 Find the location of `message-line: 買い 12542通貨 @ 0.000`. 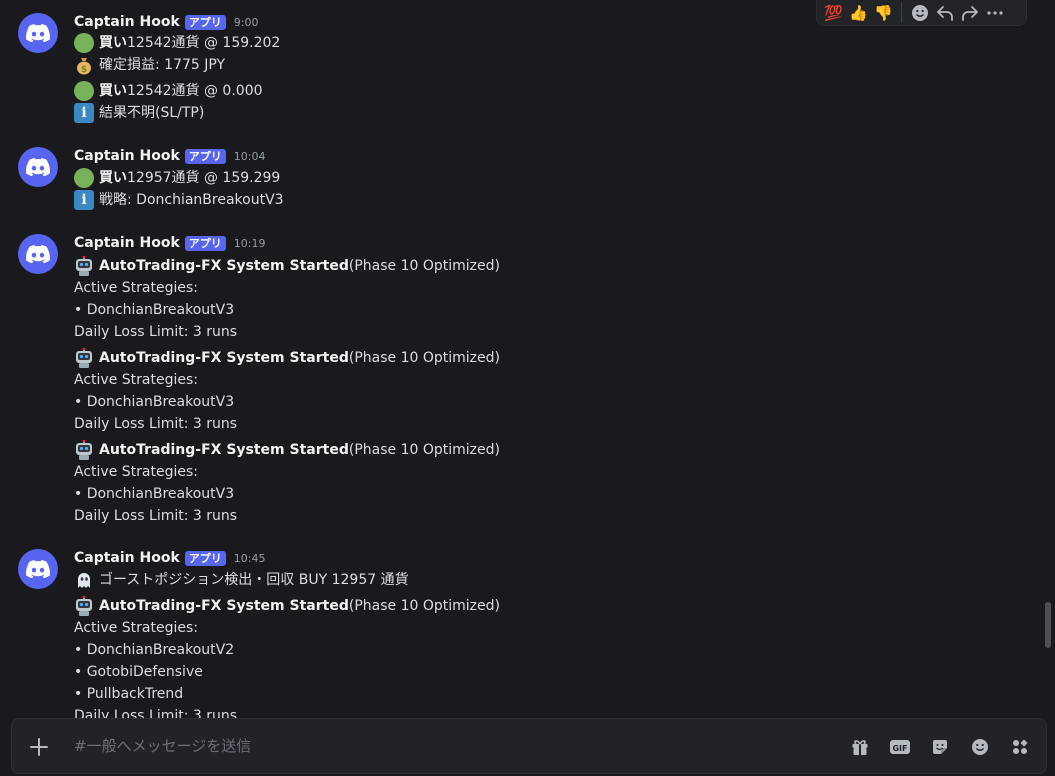

message-line: 買い 12542通貨 @ 0.000 is located at coordinates (168, 91).